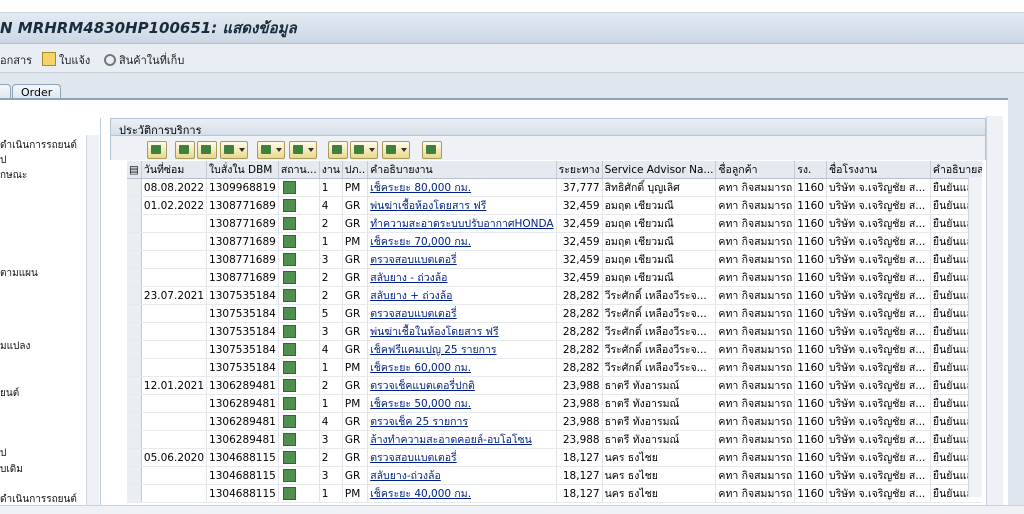  What do you see at coordinates (462, 331) in the screenshot?
I see `table-cell: พ่นฆ่าเชื้อในห้องโดยสาร ฟรี` at bounding box center [462, 331].